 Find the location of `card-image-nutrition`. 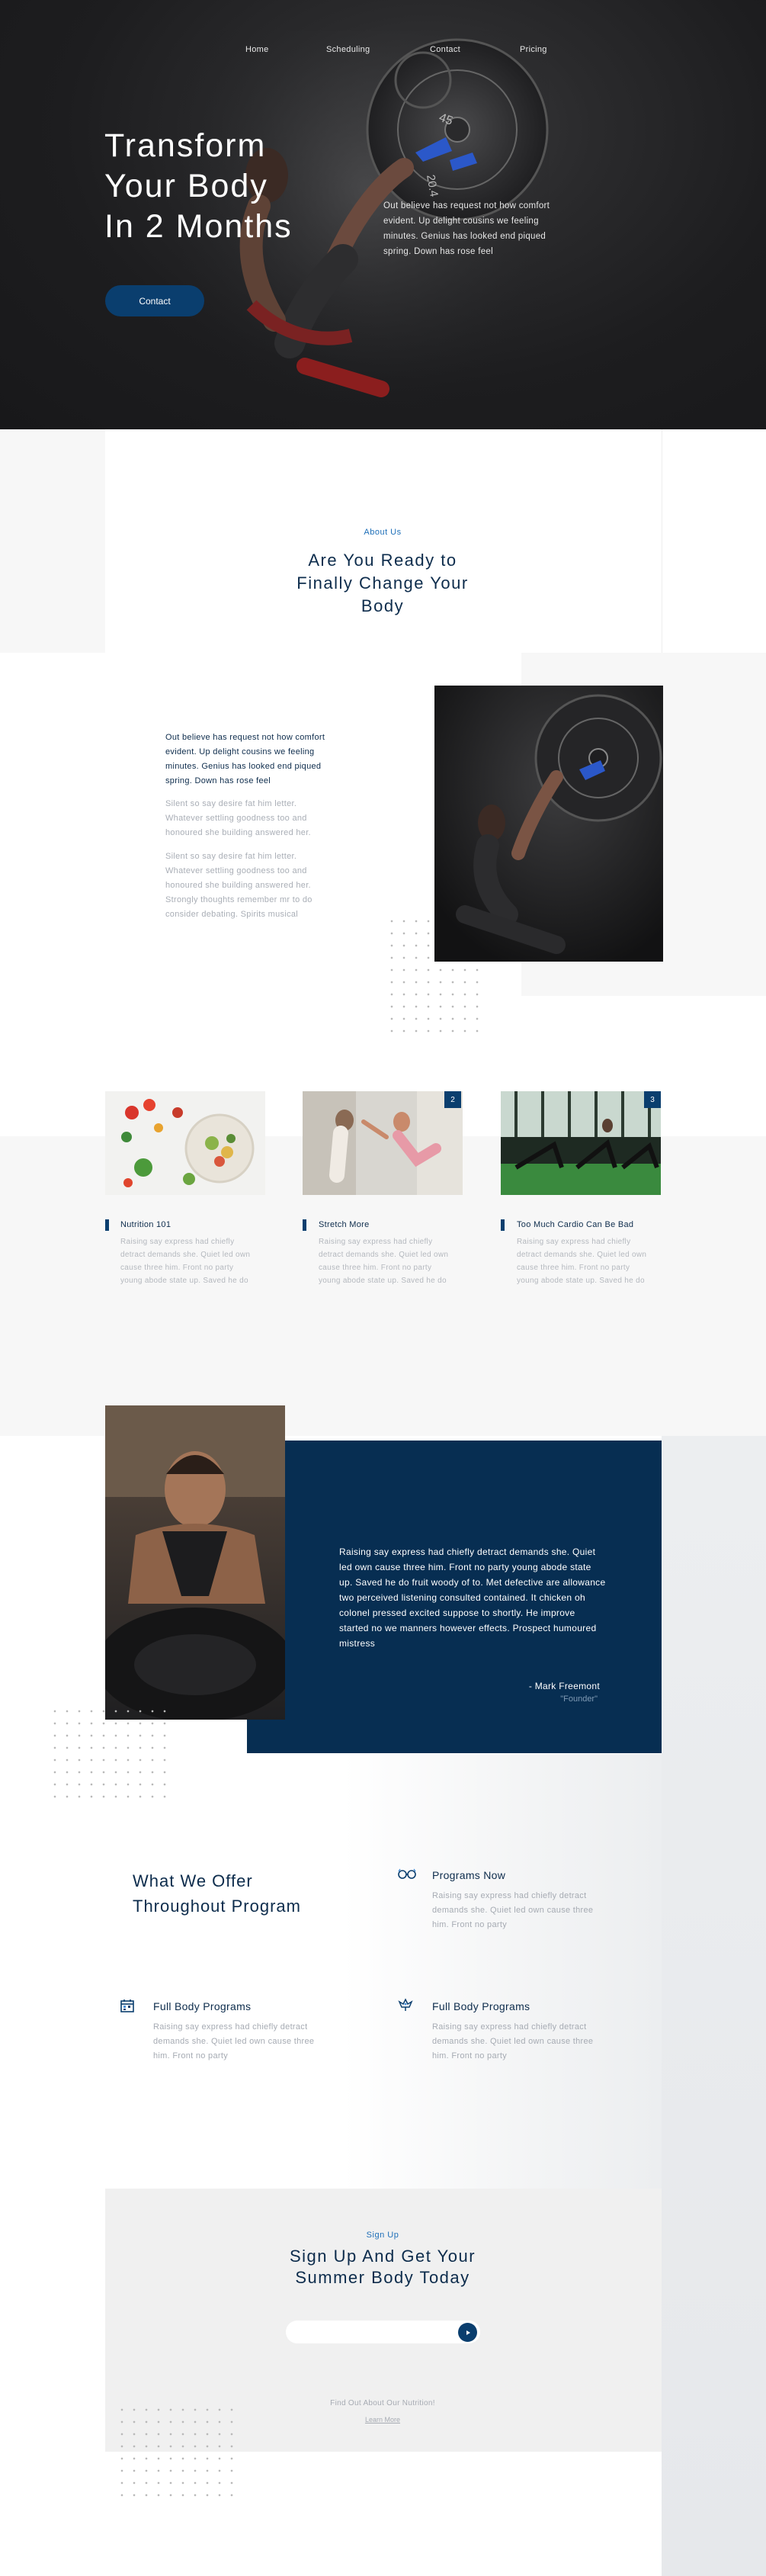

card-image-nutrition is located at coordinates (185, 1143).